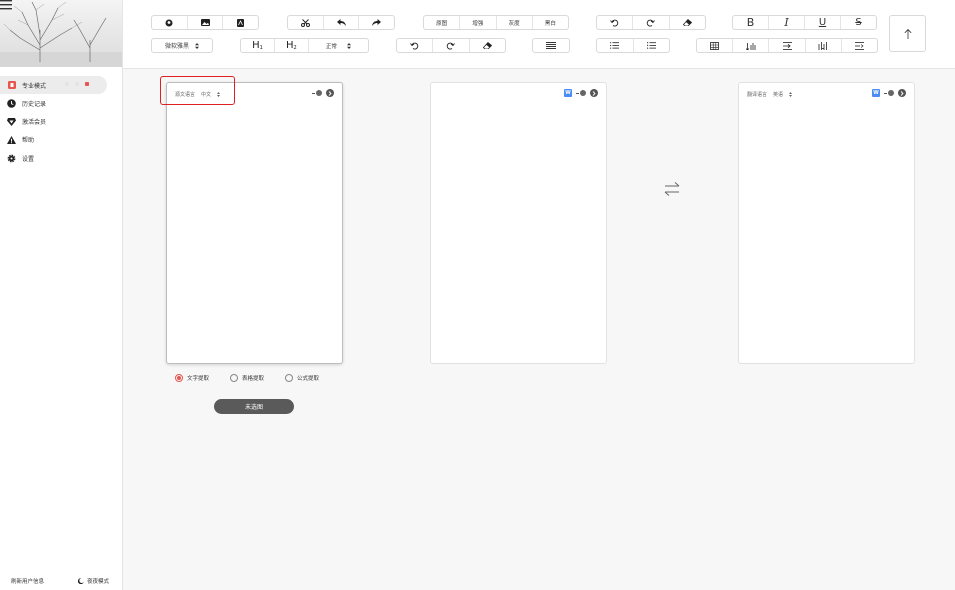  What do you see at coordinates (34, 123) in the screenshot?
I see `sidebar-item-label: 激活会员` at bounding box center [34, 123].